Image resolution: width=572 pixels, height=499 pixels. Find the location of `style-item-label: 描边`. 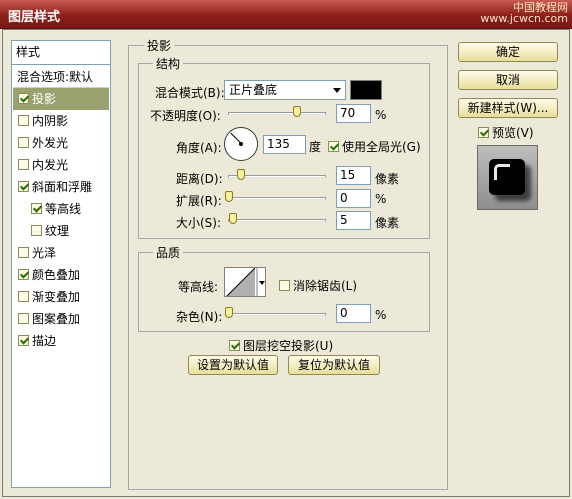

style-item-label: 描边 is located at coordinates (44, 341).